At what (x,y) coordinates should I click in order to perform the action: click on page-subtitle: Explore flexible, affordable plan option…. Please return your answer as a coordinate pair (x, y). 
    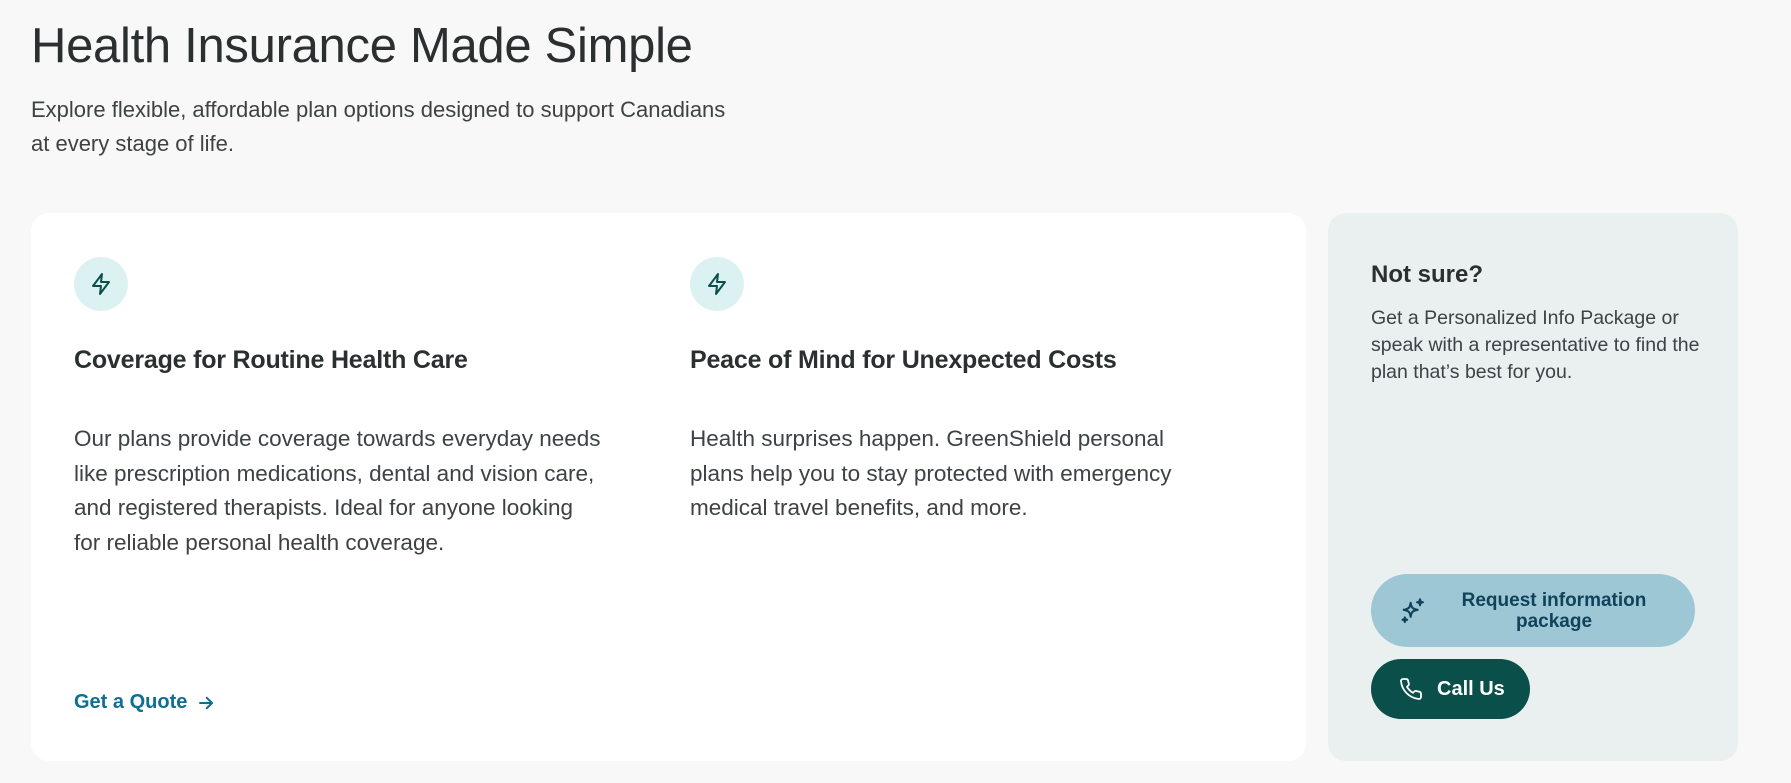
    Looking at the image, I should click on (378, 126).